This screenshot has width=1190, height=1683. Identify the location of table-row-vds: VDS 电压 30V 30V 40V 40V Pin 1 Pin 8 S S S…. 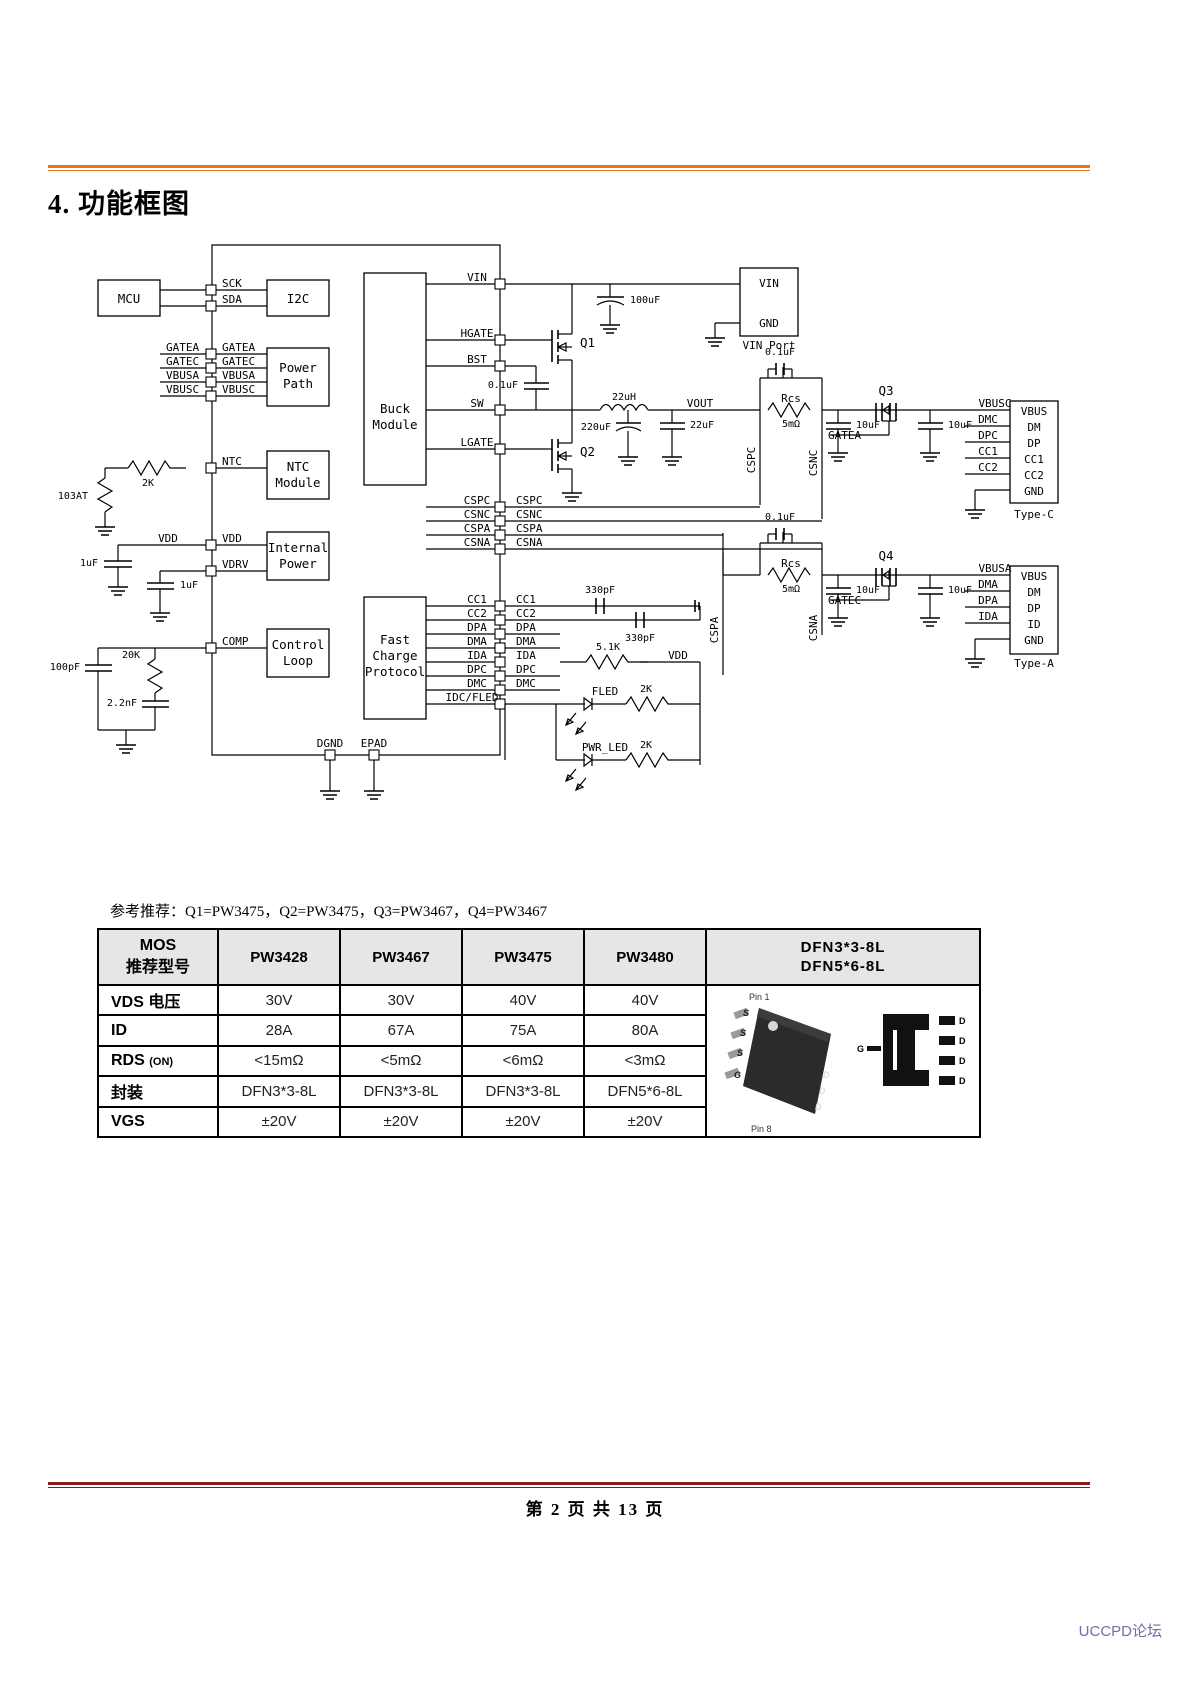
(539, 1060).